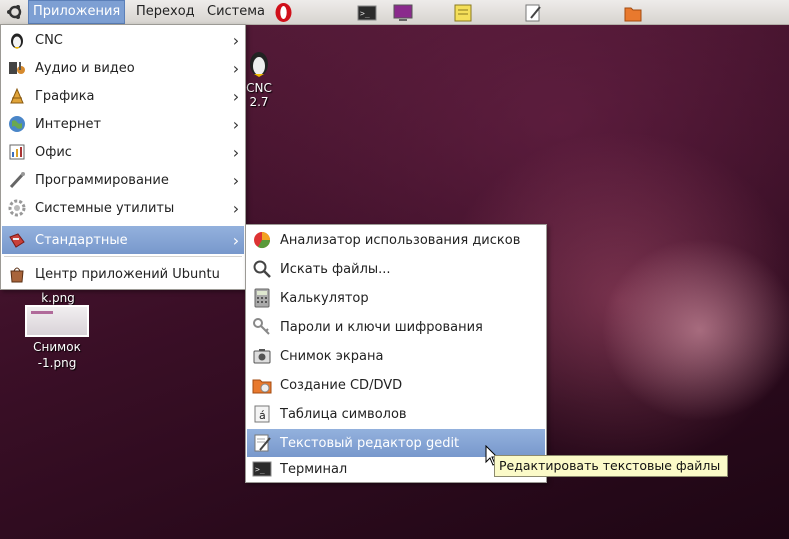 This screenshot has width=789, height=539. I want to click on ubuntu-logo-icon, so click(15, 12).